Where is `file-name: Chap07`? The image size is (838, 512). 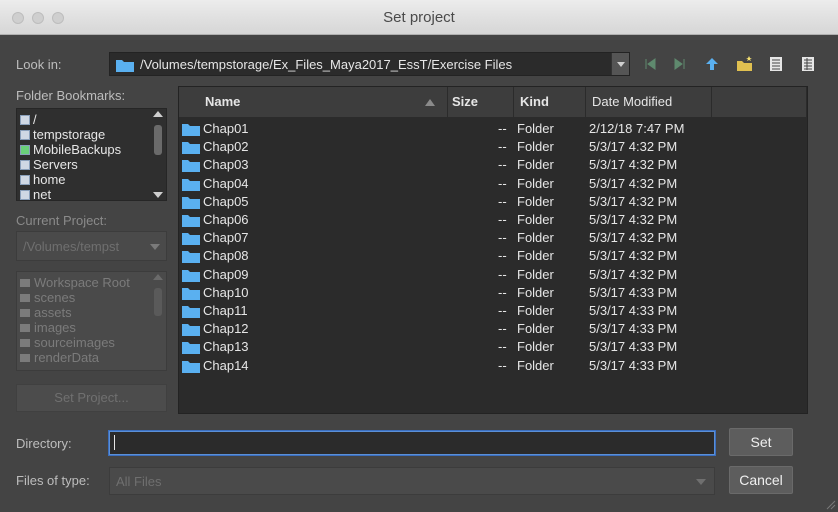 file-name: Chap07 is located at coordinates (226, 238).